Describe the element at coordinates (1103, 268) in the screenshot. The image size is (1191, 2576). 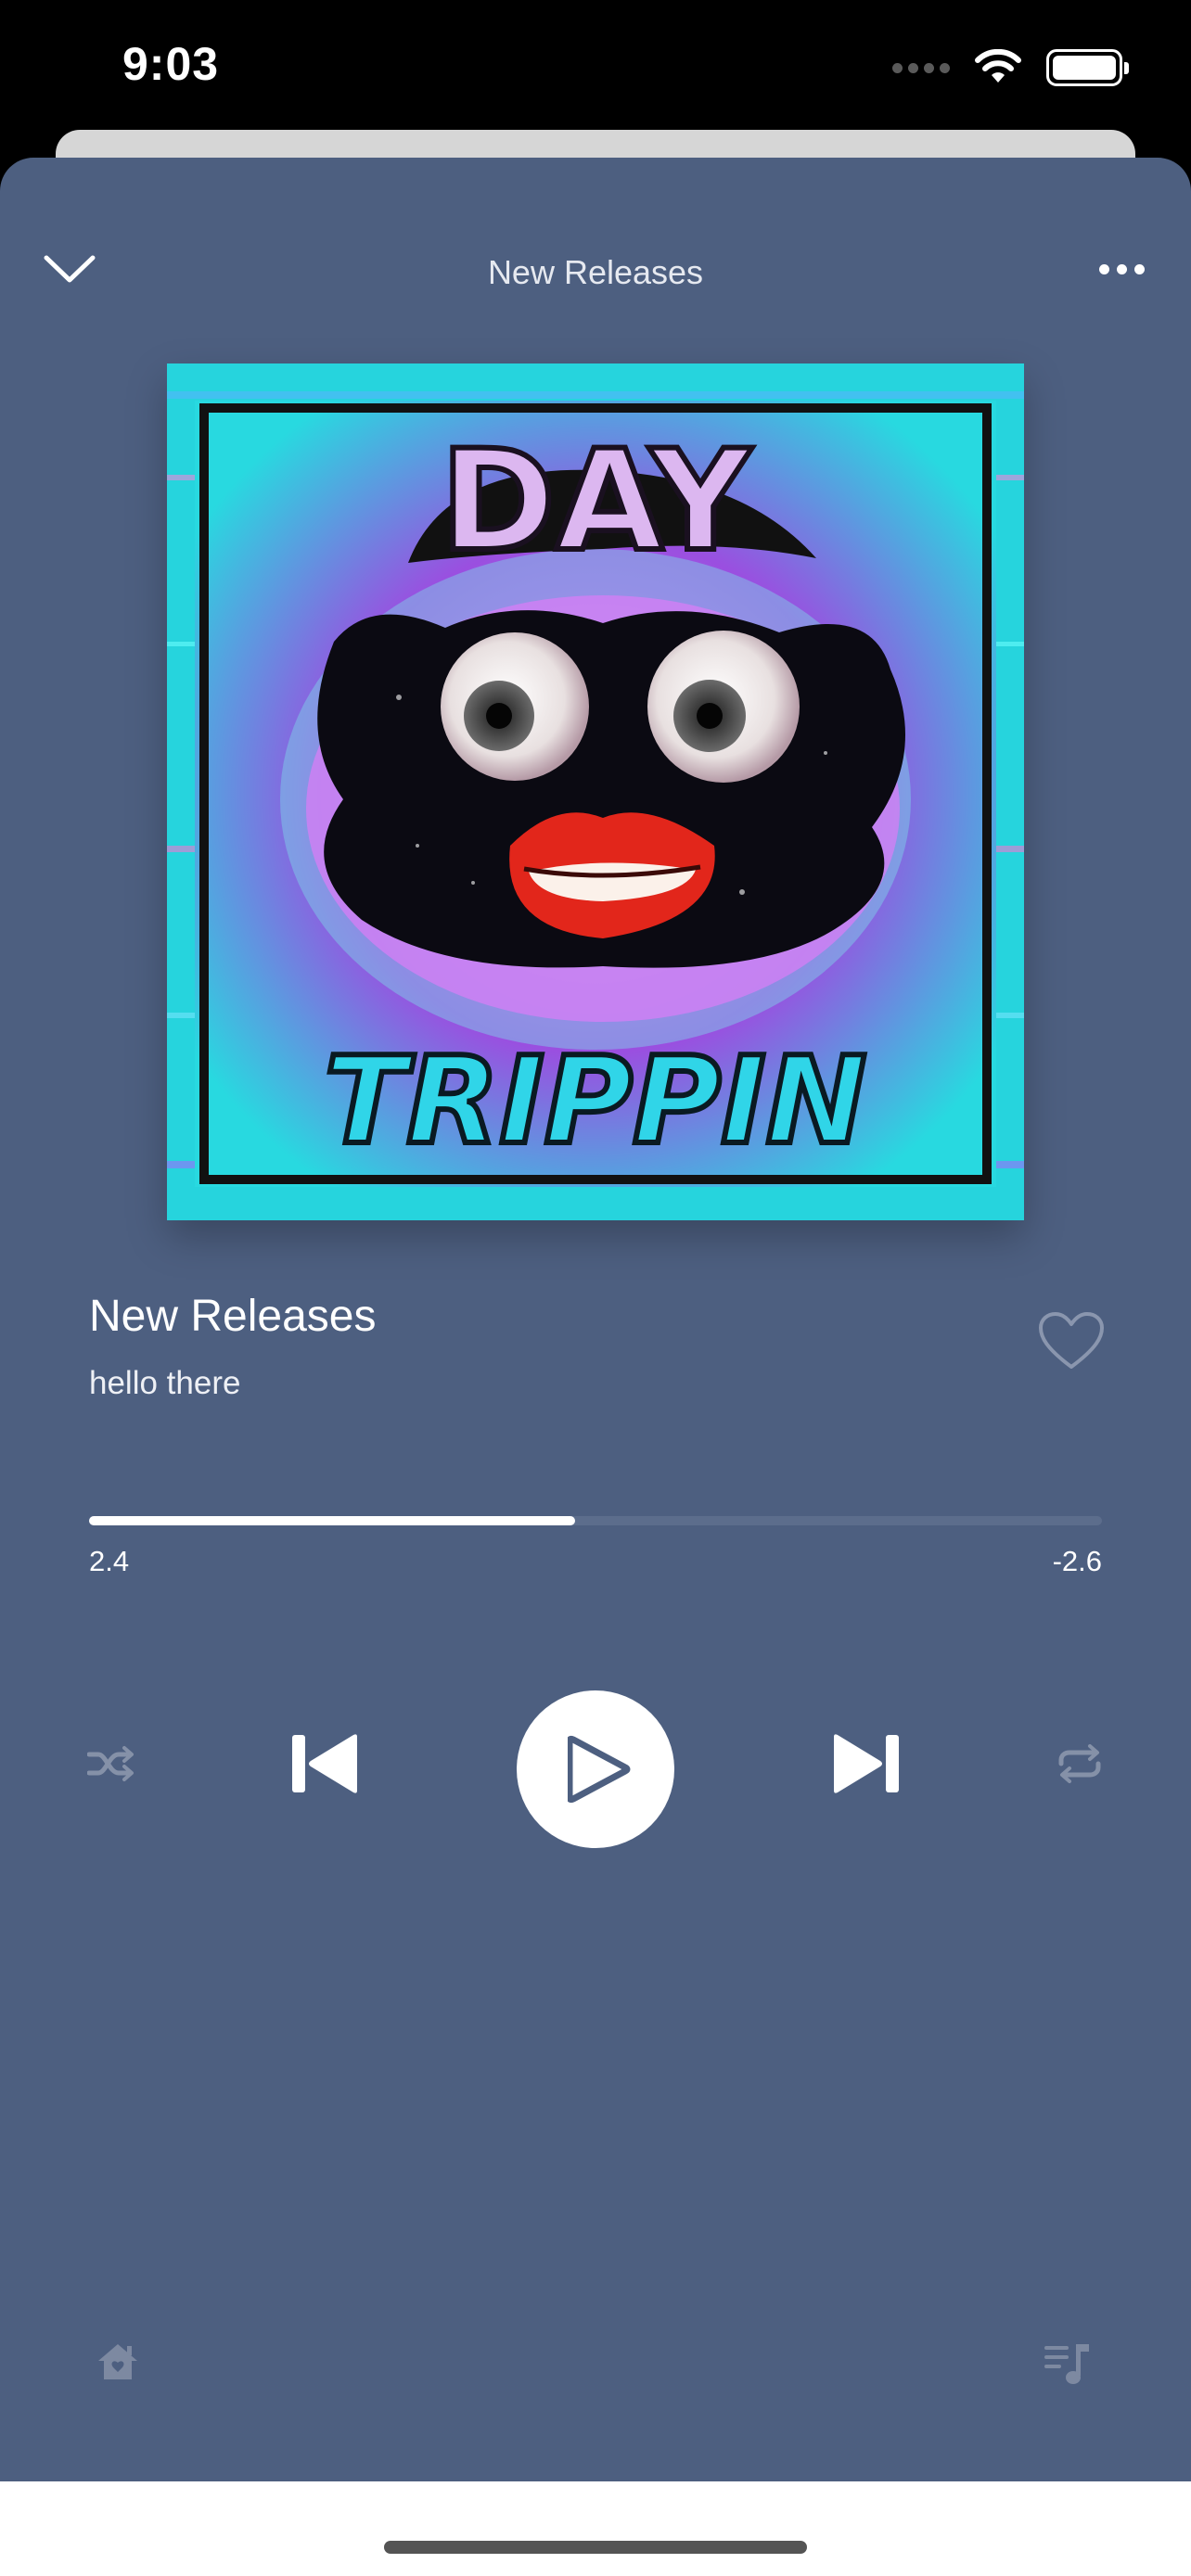
I see `more-horizontal-icon` at that location.